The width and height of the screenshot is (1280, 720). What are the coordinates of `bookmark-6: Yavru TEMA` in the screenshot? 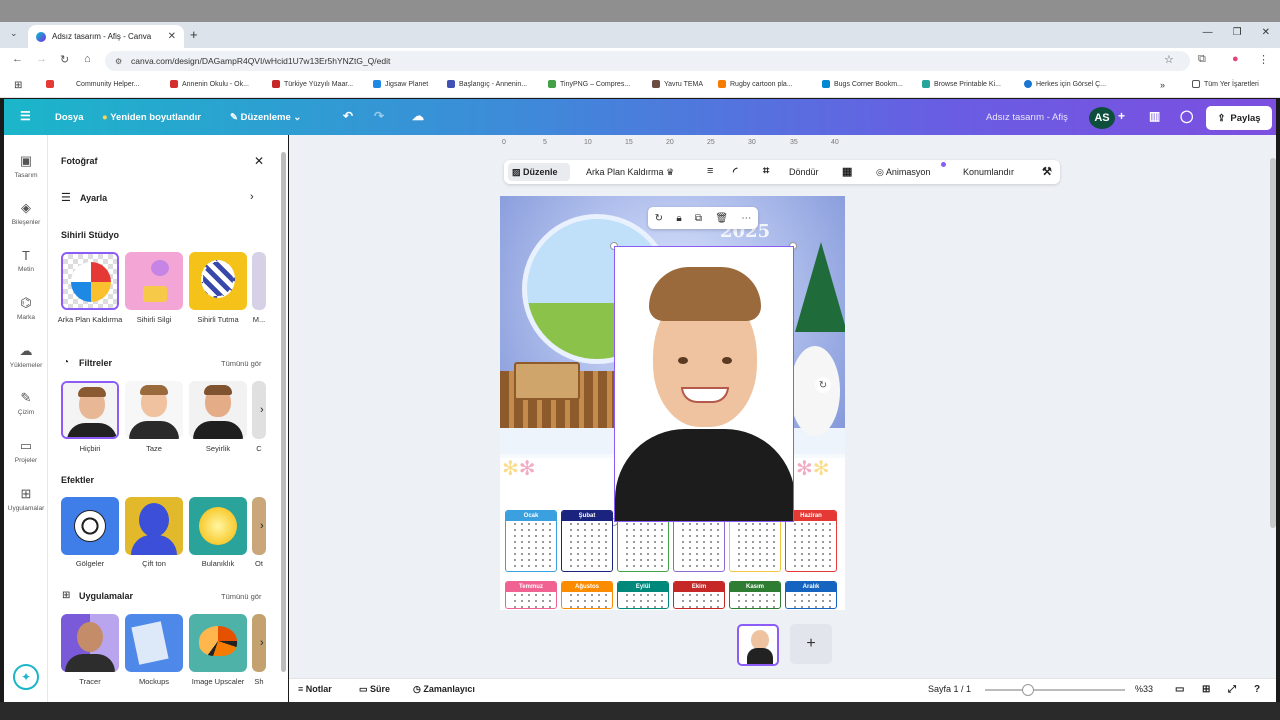 It's located at (677, 84).